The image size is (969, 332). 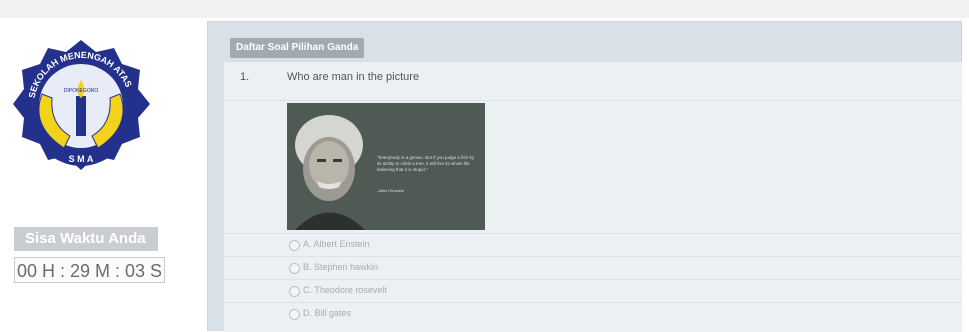 I want to click on option-label: A. Albert Enstein, so click(x=336, y=244).